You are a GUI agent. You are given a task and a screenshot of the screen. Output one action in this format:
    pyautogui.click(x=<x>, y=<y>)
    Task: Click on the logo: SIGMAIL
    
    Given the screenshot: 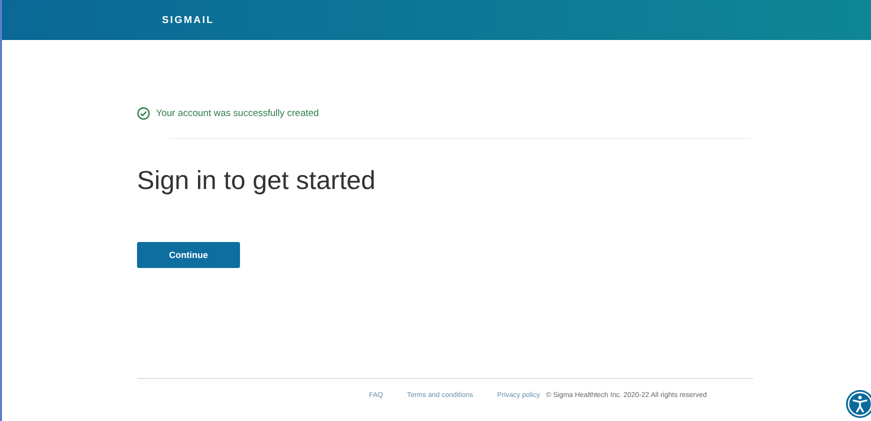 What is the action you would take?
    pyautogui.click(x=188, y=20)
    